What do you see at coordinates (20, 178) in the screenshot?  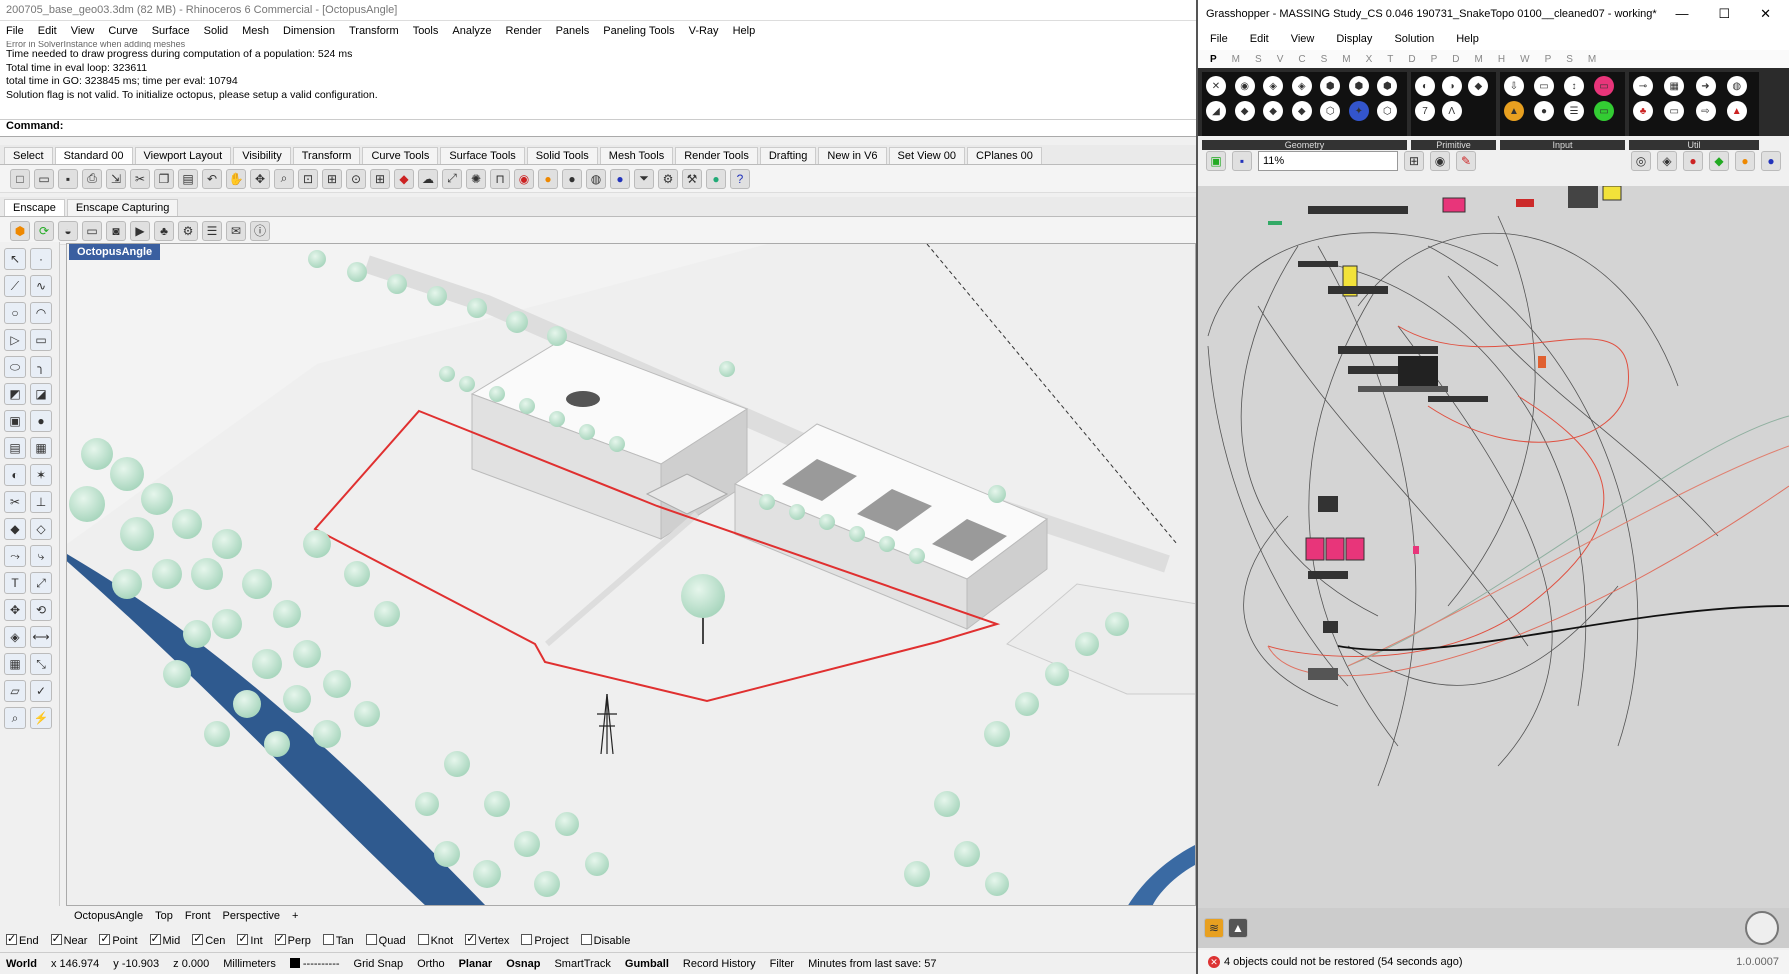 I see `new-file-icon: □` at bounding box center [20, 178].